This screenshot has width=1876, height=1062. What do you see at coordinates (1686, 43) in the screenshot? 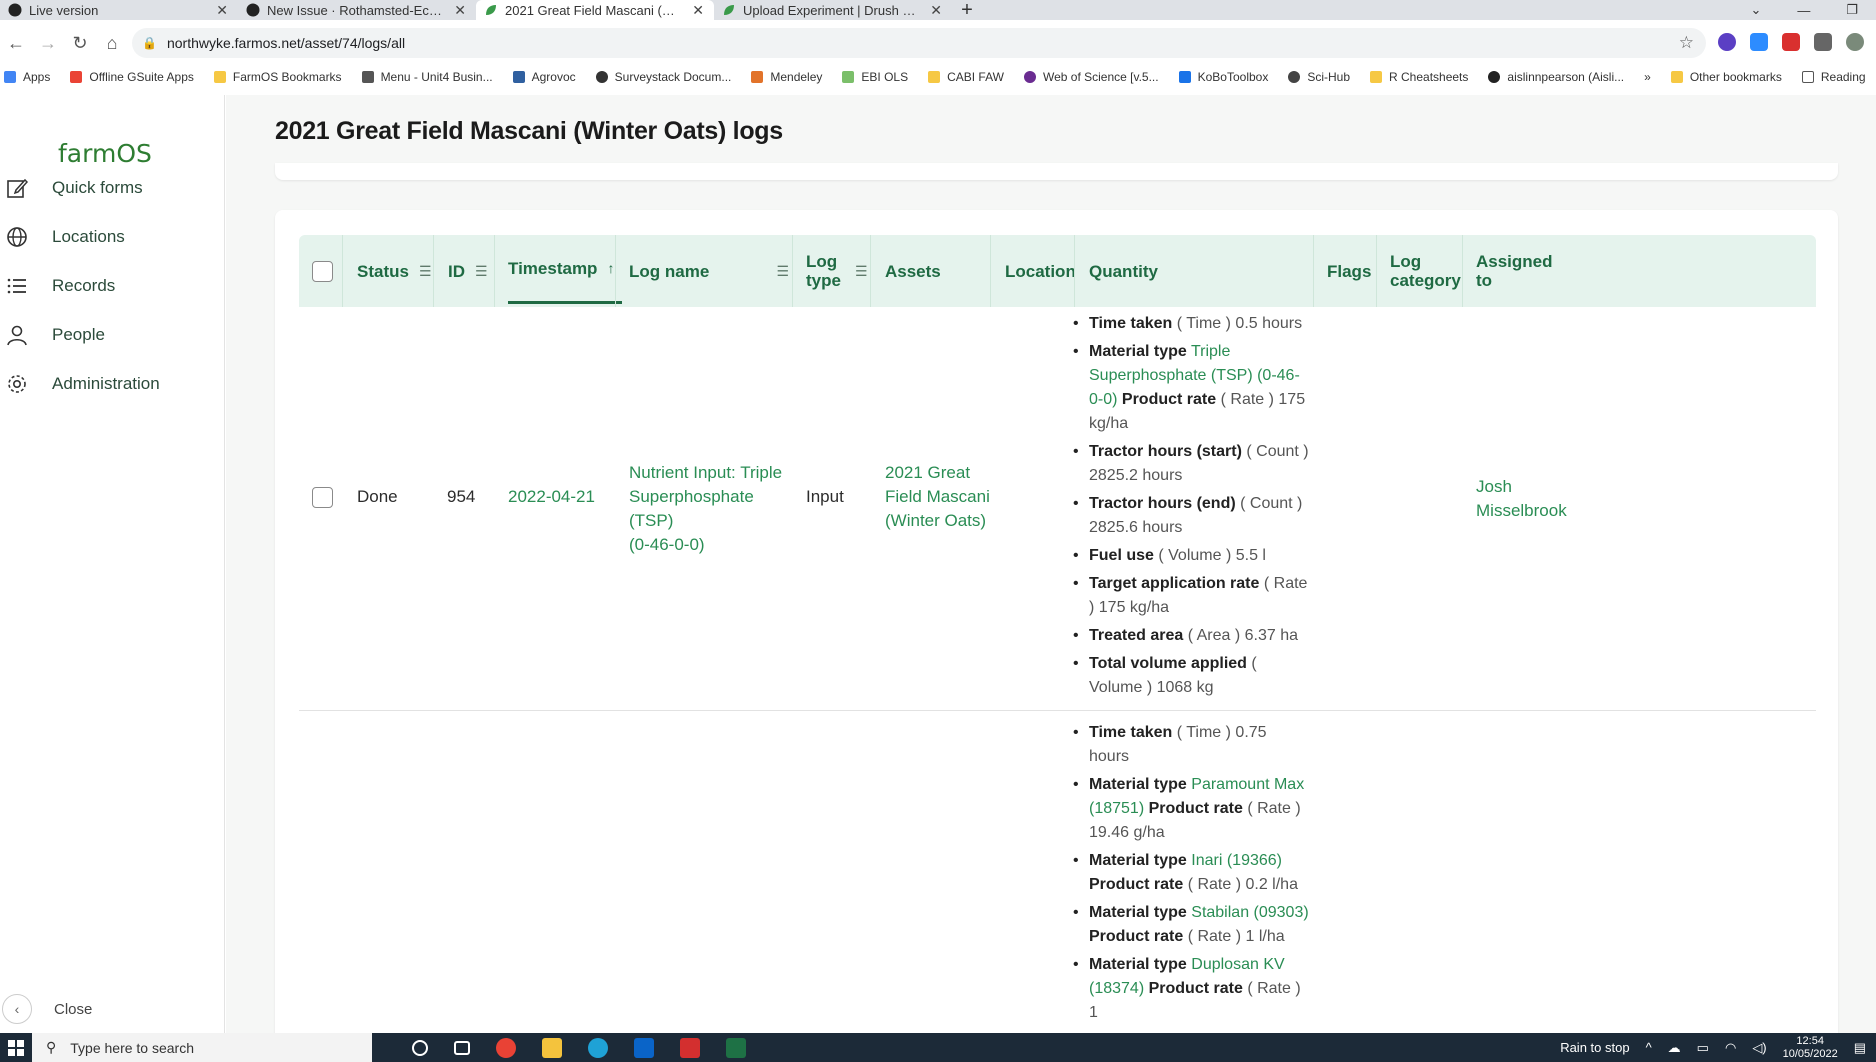
I see `star-icon: ☆` at bounding box center [1686, 43].